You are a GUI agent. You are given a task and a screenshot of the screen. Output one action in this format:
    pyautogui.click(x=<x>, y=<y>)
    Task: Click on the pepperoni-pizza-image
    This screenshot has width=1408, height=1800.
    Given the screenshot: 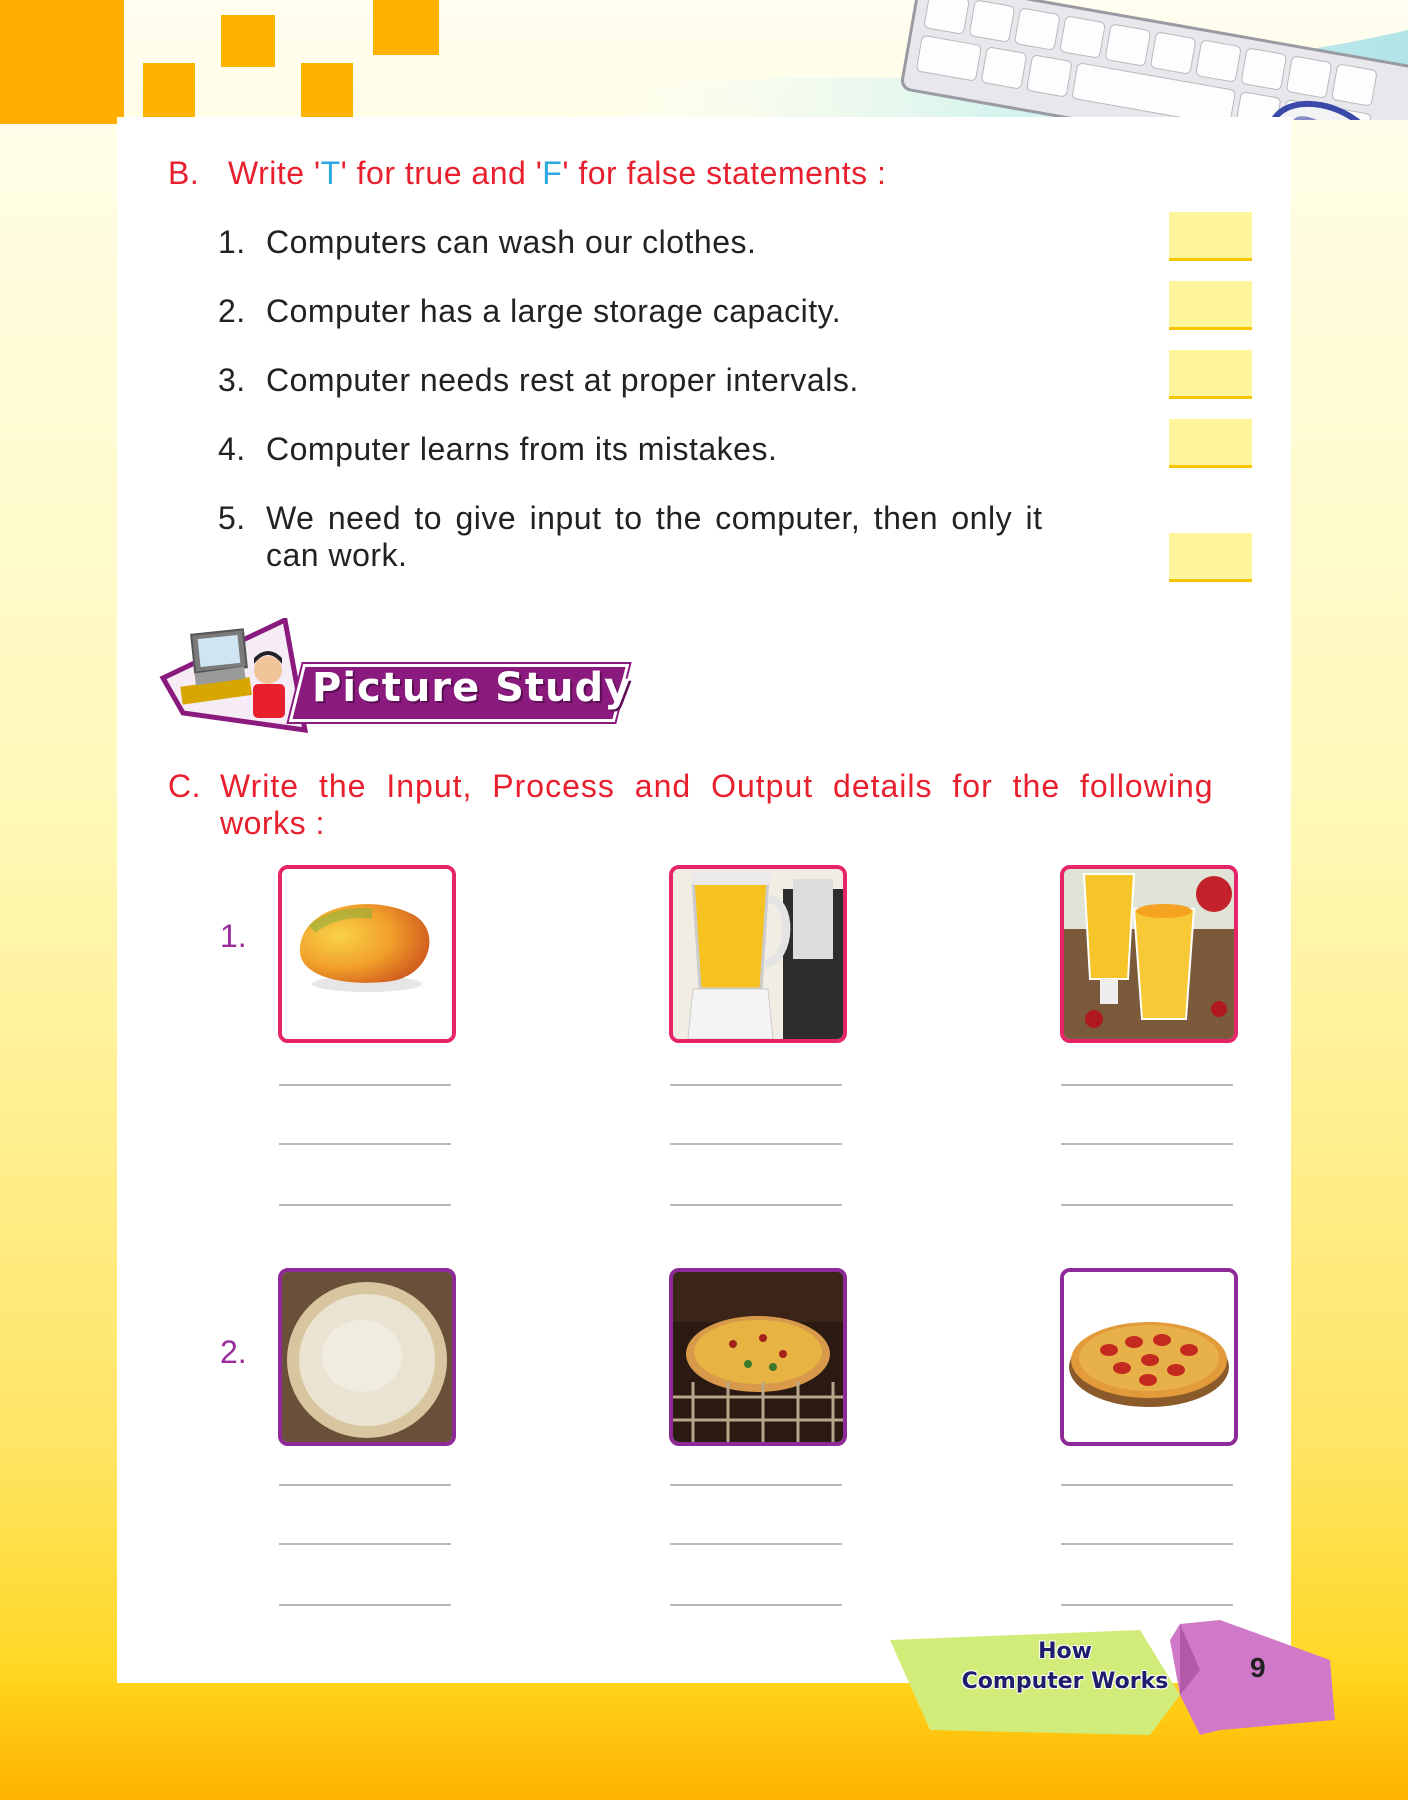 What is the action you would take?
    pyautogui.click(x=1149, y=1357)
    